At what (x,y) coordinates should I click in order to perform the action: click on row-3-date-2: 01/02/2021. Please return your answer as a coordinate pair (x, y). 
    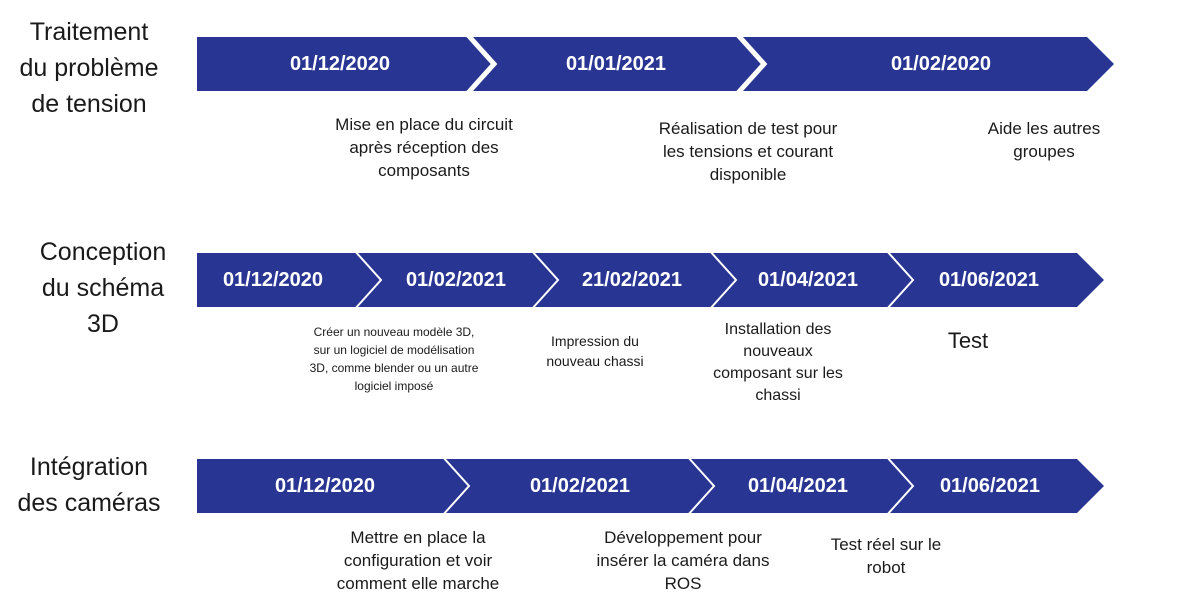
    Looking at the image, I should click on (580, 486).